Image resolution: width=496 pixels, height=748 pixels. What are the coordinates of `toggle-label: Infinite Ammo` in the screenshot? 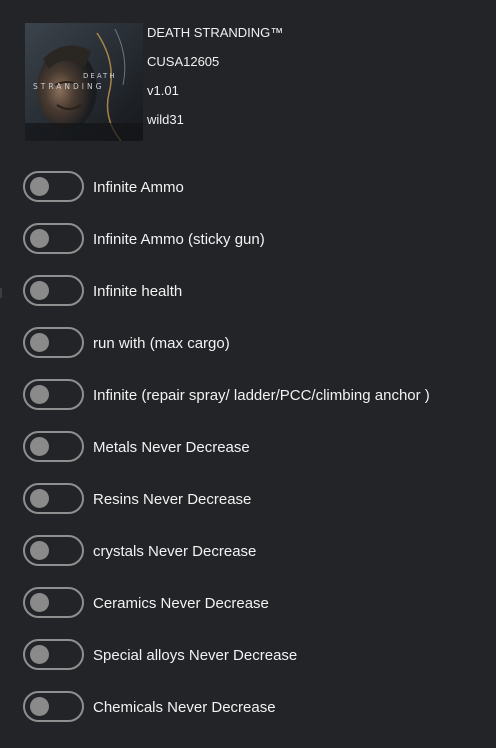 It's located at (138, 187).